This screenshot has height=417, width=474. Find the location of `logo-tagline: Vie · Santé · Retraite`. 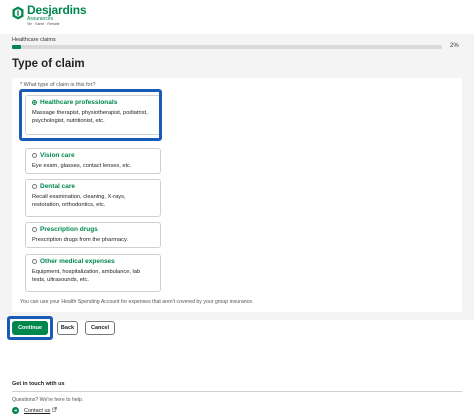

logo-tagline: Vie · Santé · Retraite is located at coordinates (43, 24).